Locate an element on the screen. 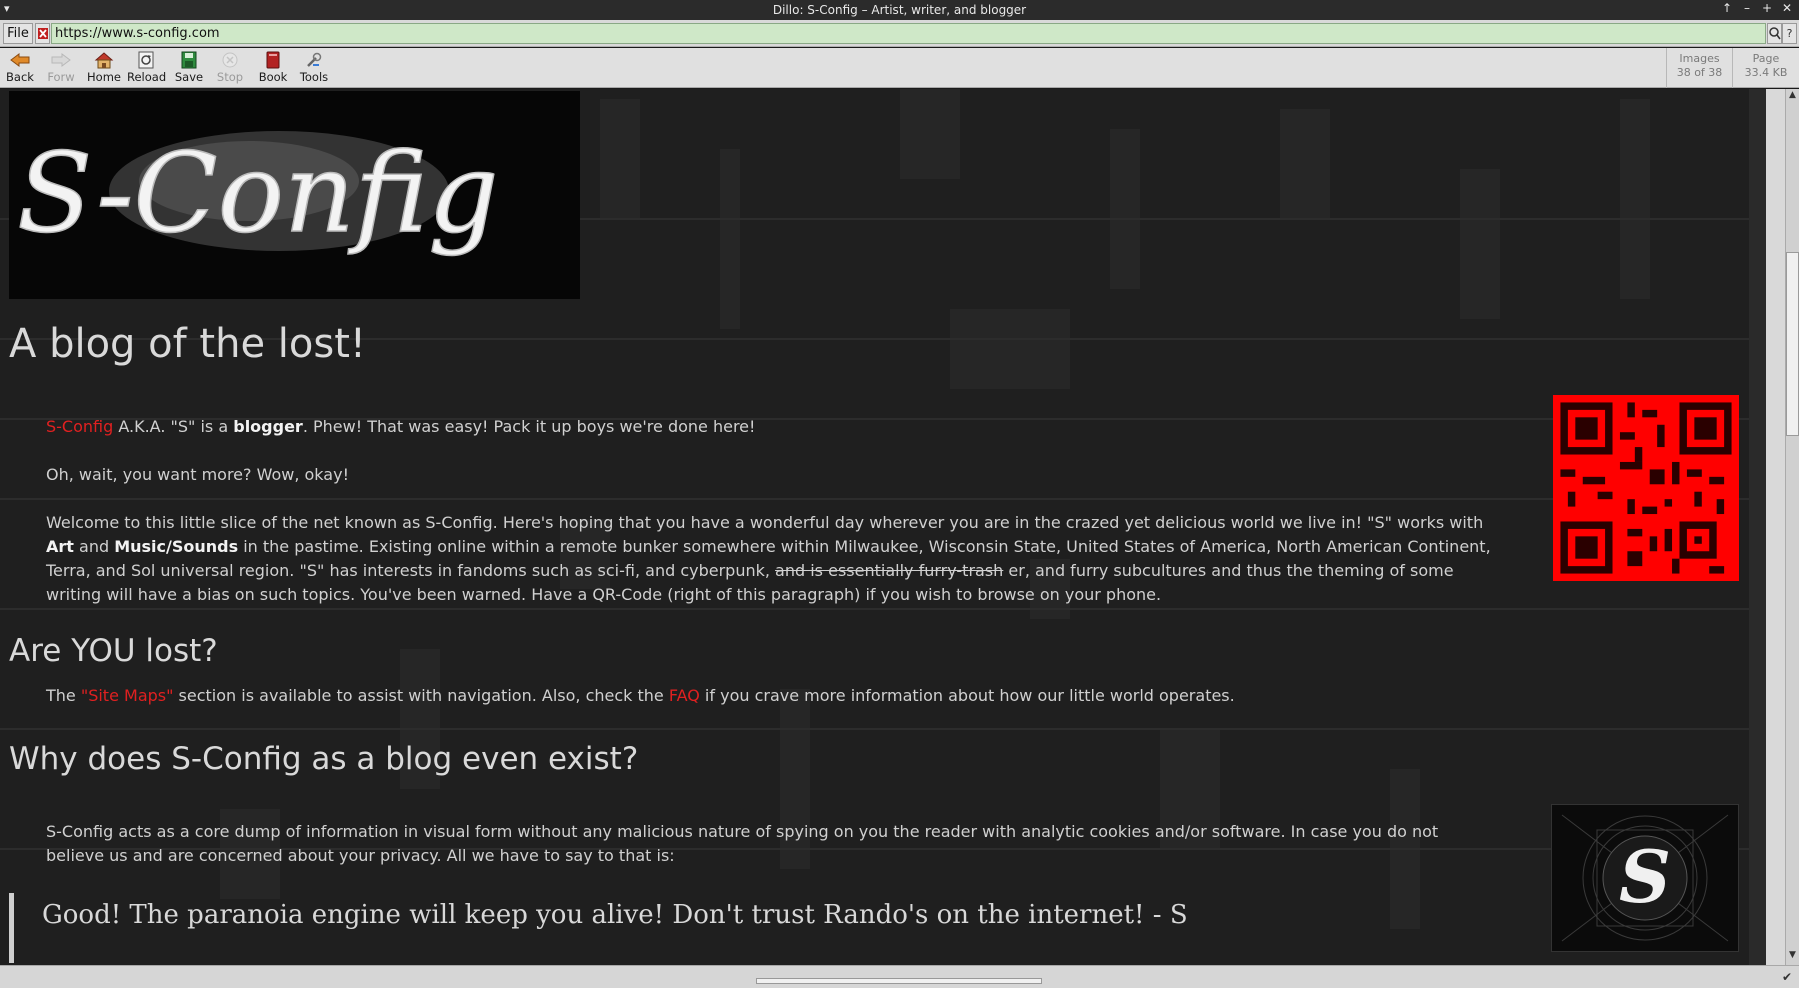 This screenshot has height=988, width=1799. back-label: Back is located at coordinates (20, 77).